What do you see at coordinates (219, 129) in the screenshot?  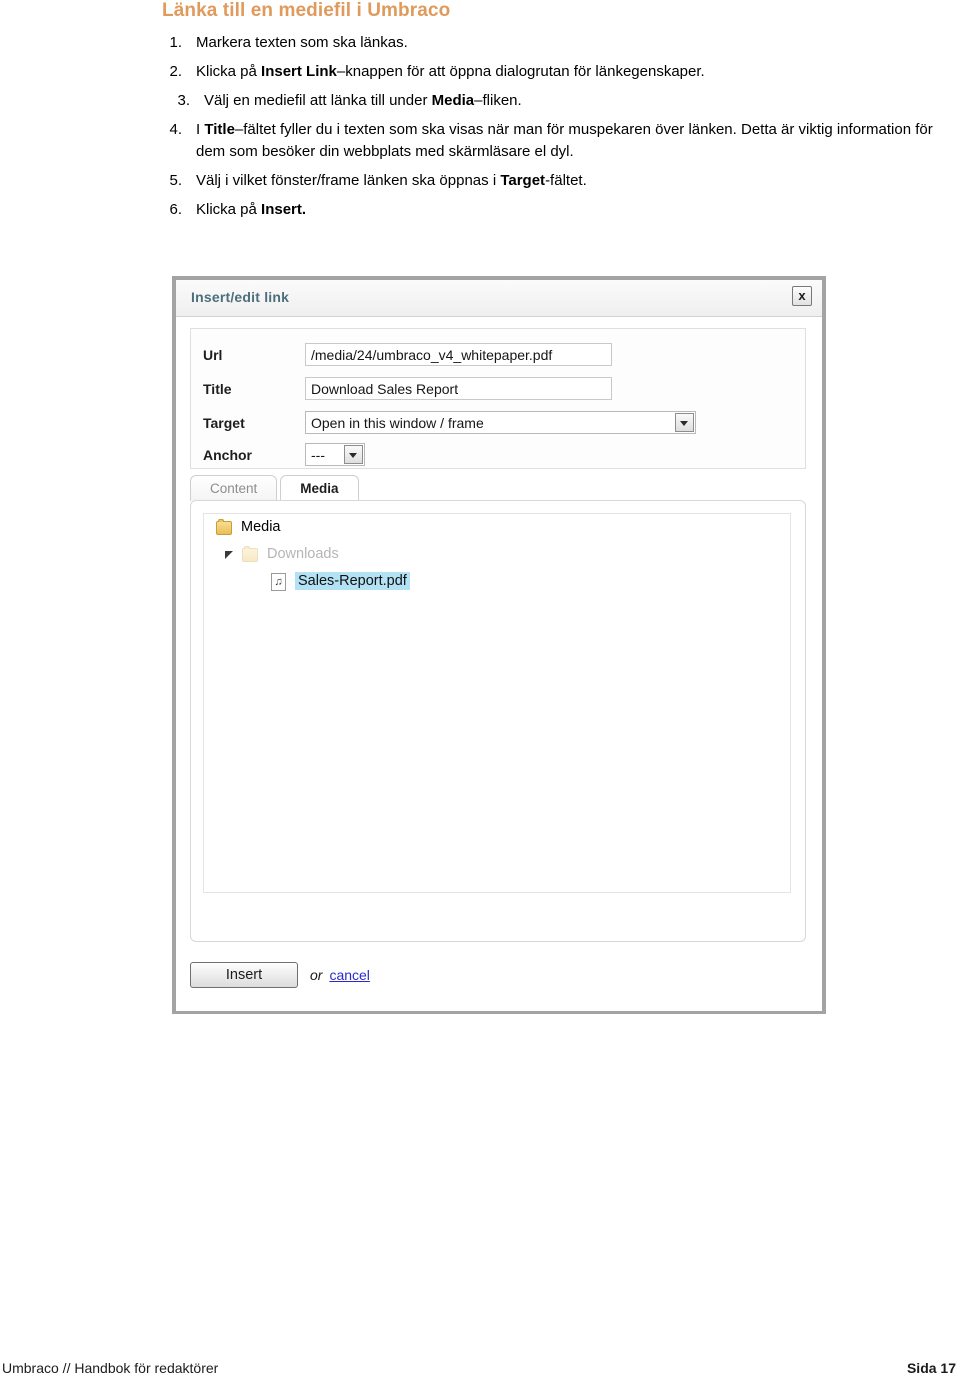 I see `step-text-bold: Title` at bounding box center [219, 129].